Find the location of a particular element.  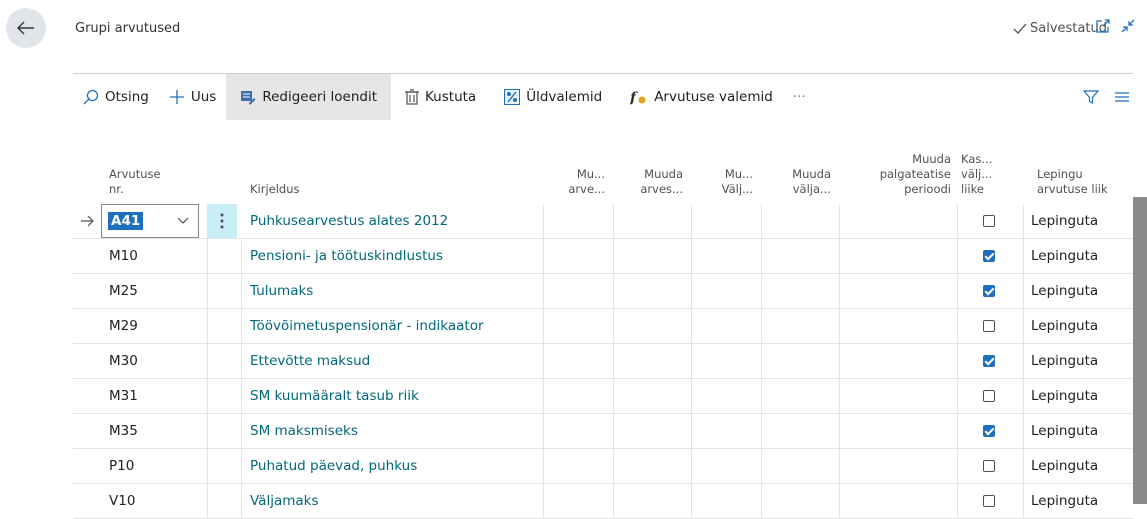

filter-icon is located at coordinates (1091, 97).